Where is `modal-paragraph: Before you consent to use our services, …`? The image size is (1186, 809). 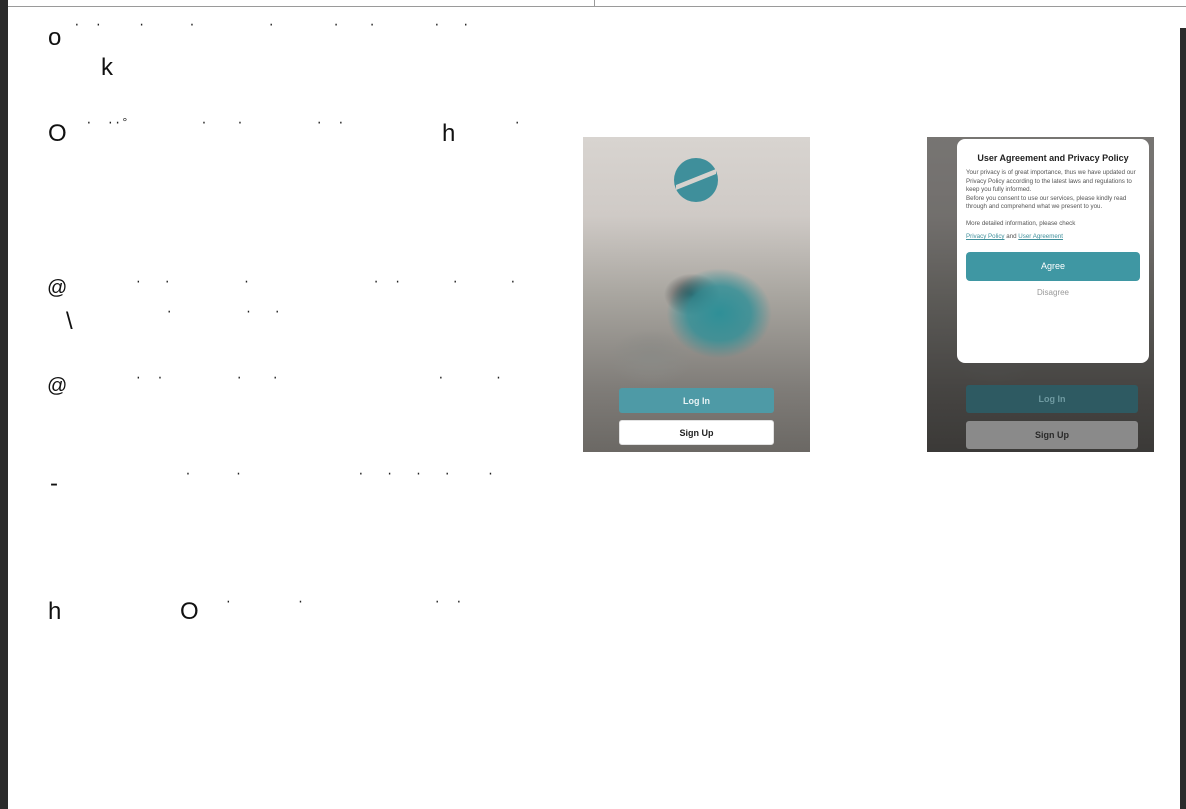
modal-paragraph: Before you consent to use our services, … is located at coordinates (1046, 202).